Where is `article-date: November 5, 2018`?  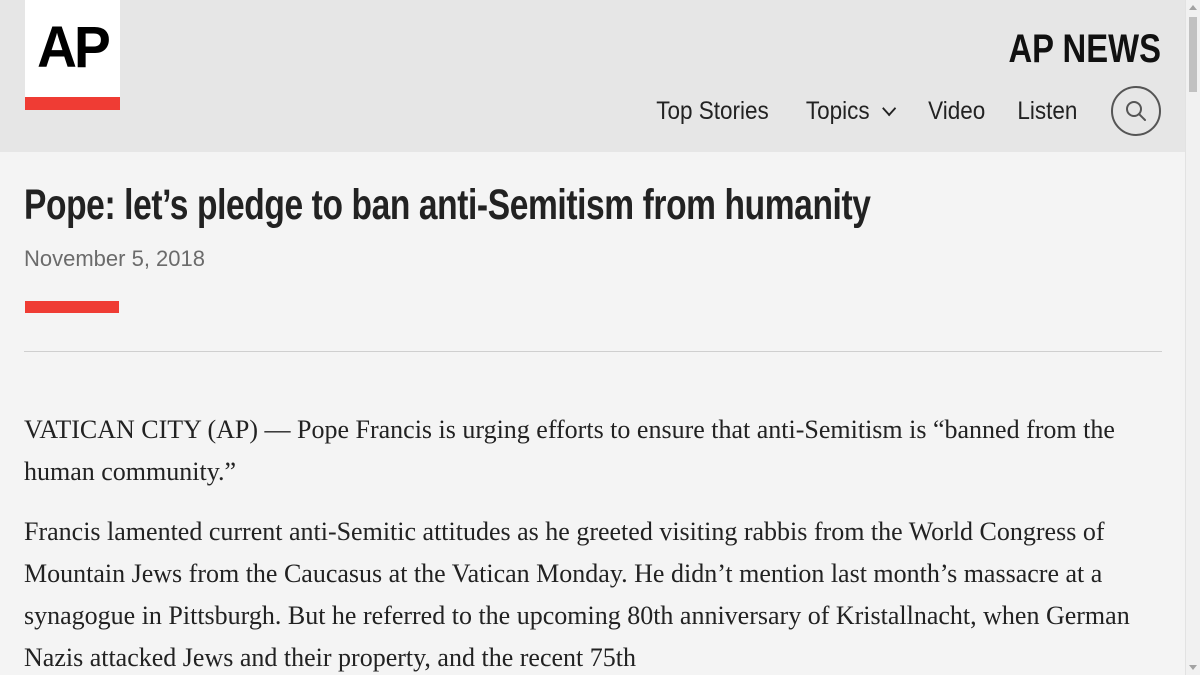 article-date: November 5, 2018 is located at coordinates (114, 258).